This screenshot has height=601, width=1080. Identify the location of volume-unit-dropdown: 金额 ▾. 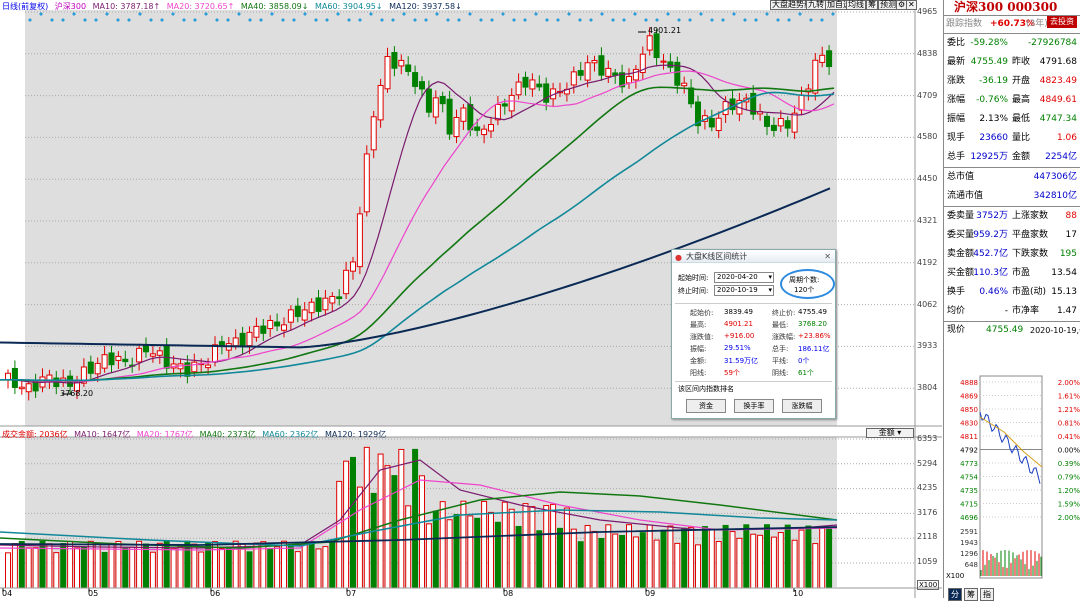
(890, 433).